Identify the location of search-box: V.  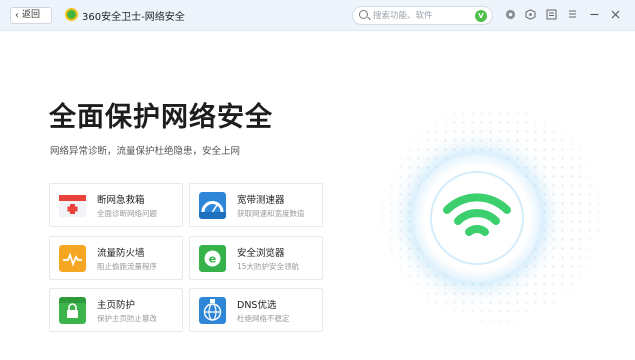
(422, 15).